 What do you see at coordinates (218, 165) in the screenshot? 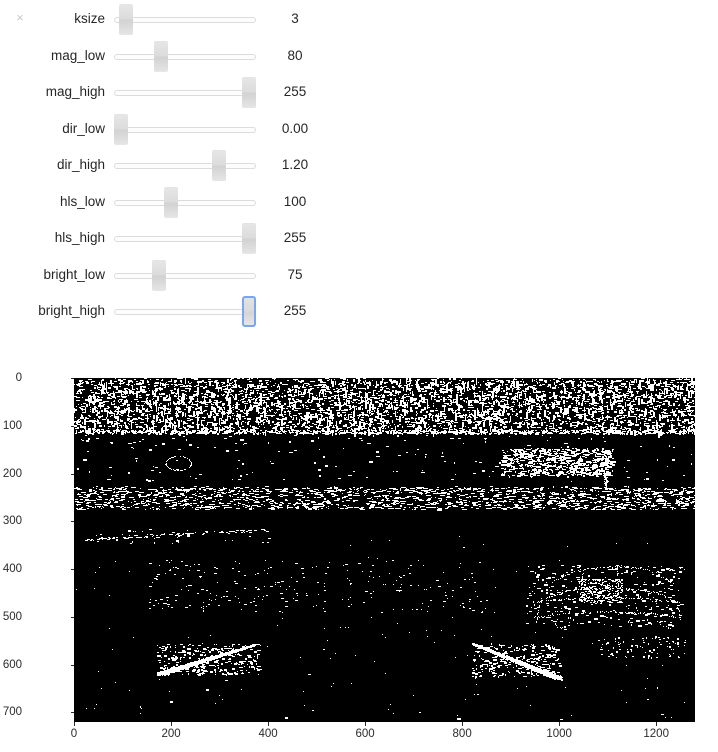
I see `slider-handle-dir_high` at bounding box center [218, 165].